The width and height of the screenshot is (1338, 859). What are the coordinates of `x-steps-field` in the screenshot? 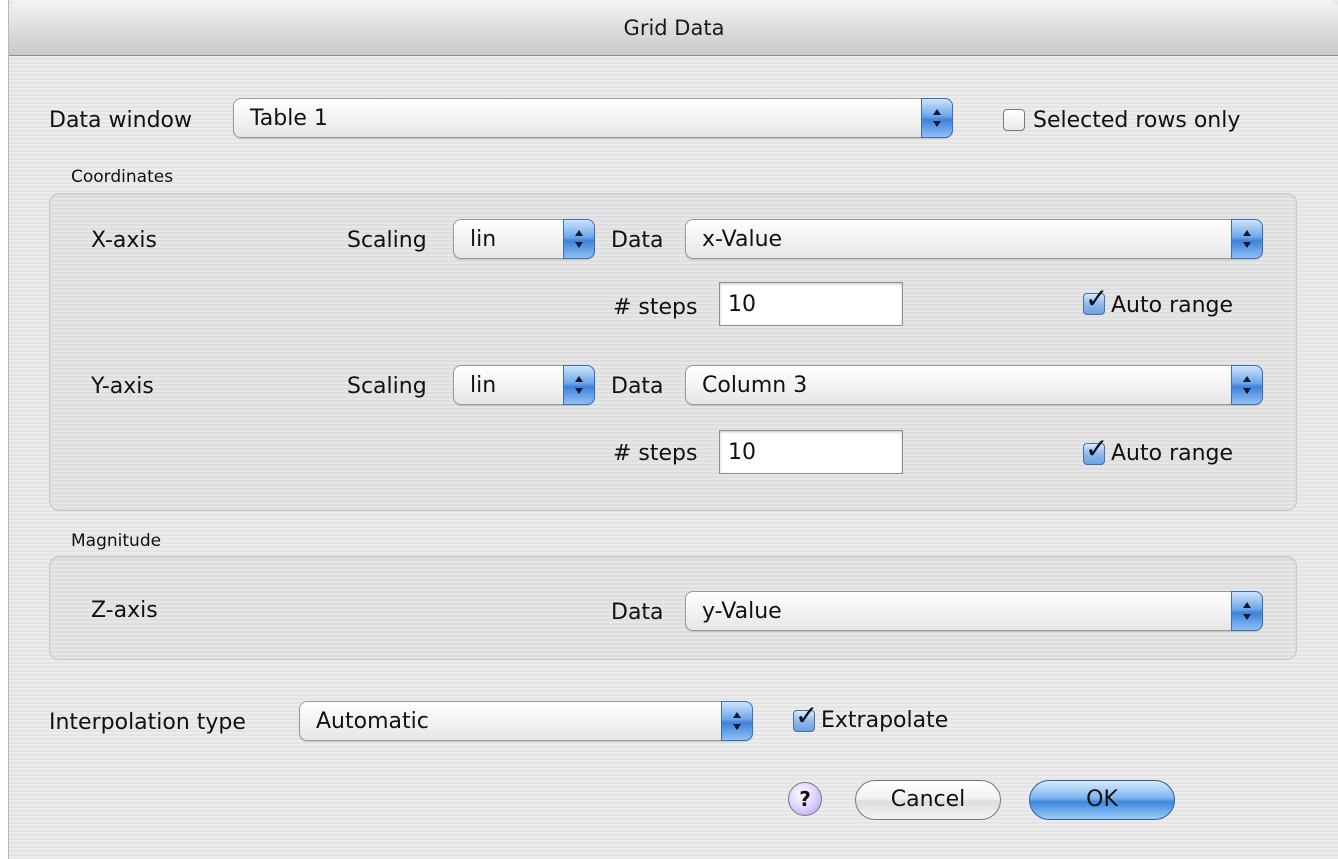 It's located at (811, 304).